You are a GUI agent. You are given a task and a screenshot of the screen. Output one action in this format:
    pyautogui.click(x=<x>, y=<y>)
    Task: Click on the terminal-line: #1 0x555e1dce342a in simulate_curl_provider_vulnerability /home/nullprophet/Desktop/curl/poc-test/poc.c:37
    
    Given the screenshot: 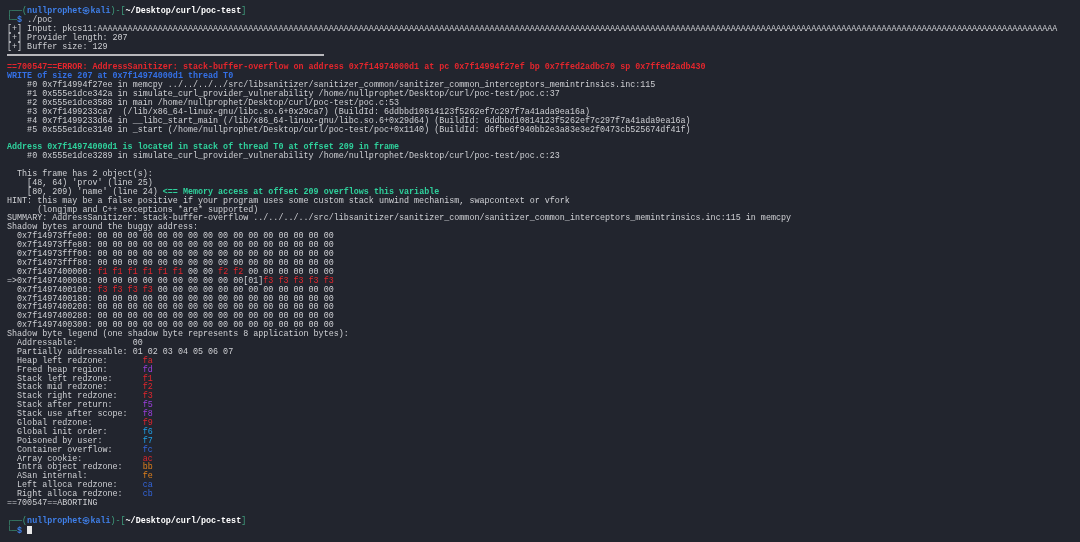 What is the action you would take?
    pyautogui.click(x=293, y=94)
    